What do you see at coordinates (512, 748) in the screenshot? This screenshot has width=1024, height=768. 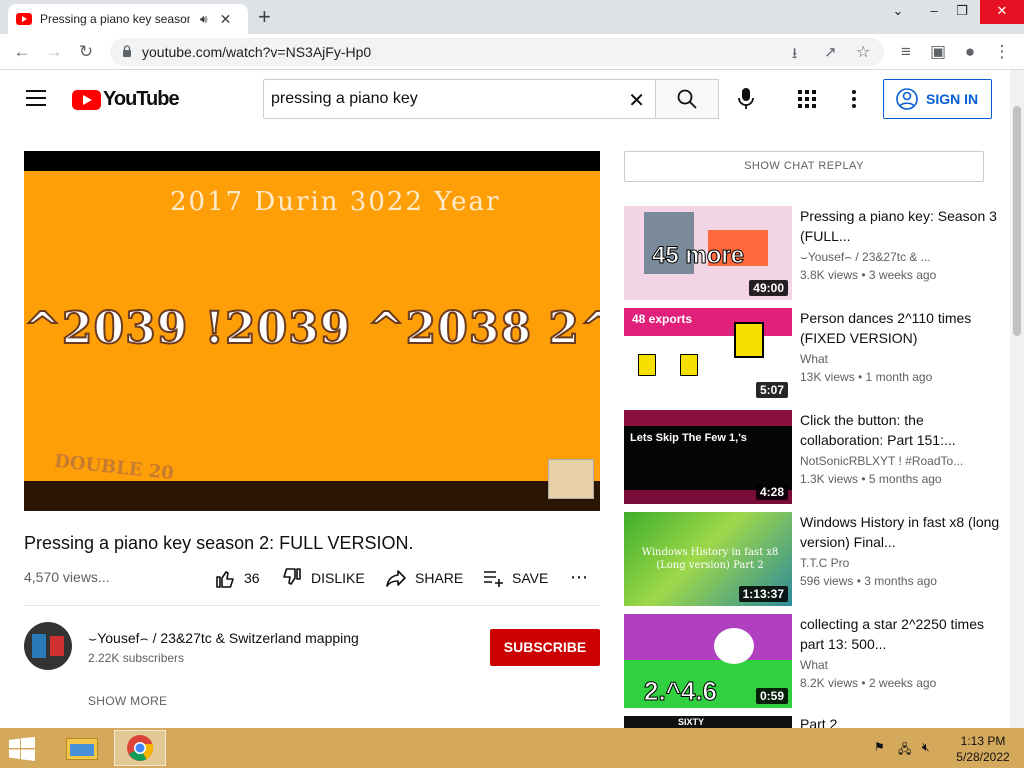 I see `windows-taskbar: ⚑ 🖧︎ 🔇︎ 1:13 PM 5/28/2022` at bounding box center [512, 748].